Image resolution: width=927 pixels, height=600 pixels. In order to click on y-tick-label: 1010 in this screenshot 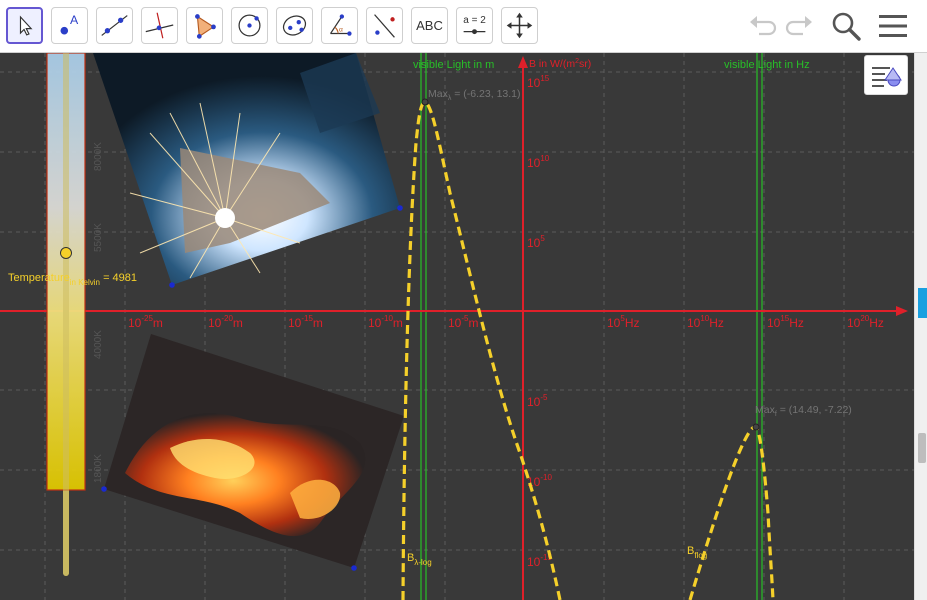, I will do `click(538, 162)`.